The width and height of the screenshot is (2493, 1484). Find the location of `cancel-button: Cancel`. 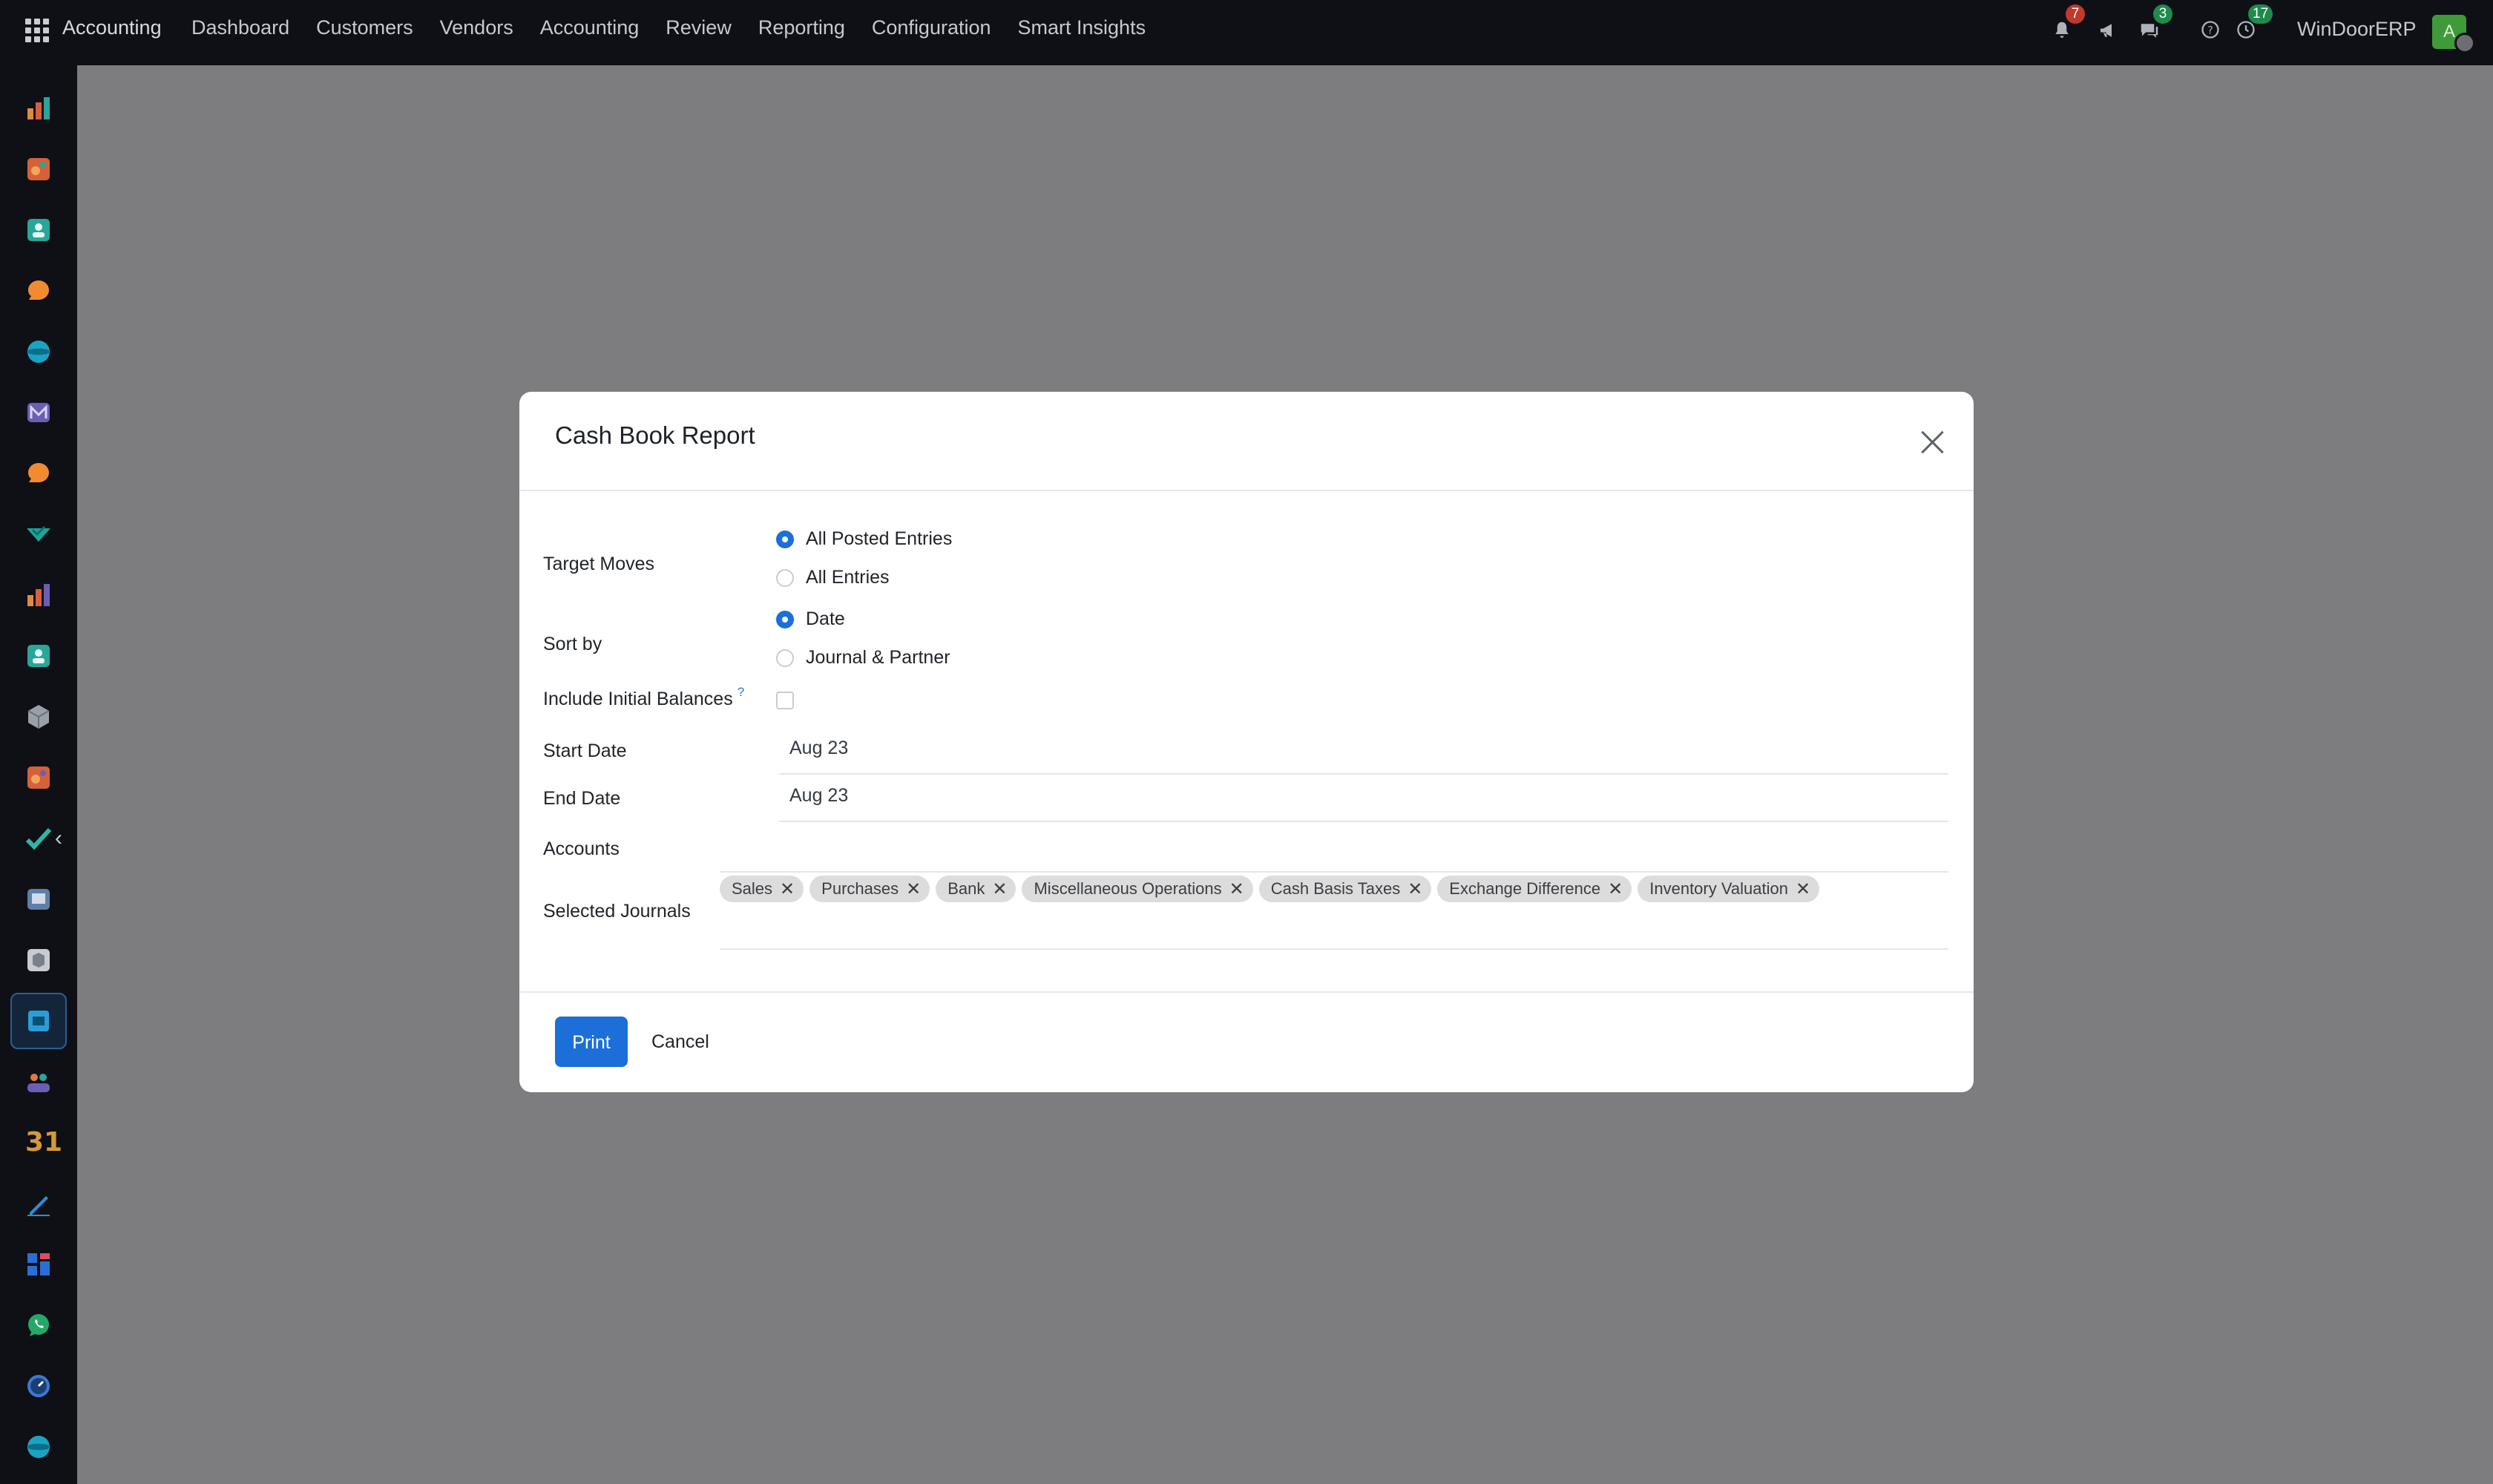

cancel-button: Cancel is located at coordinates (680, 1042).